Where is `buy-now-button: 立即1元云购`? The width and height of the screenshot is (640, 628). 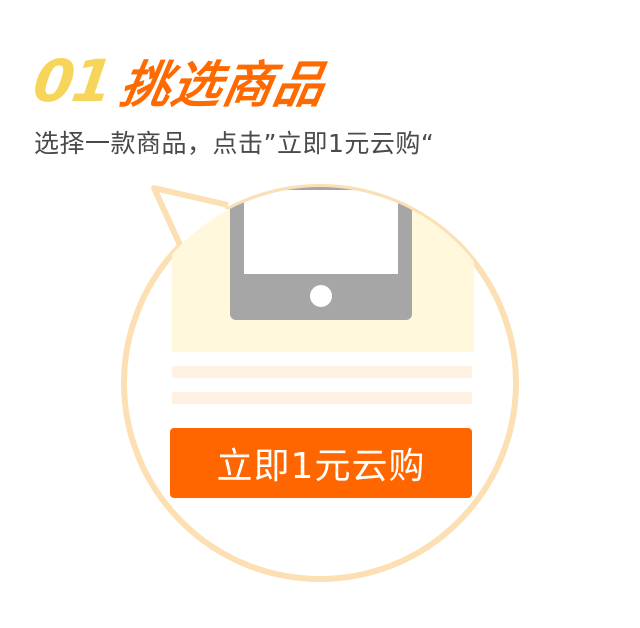 buy-now-button: 立即1元云购 is located at coordinates (321, 463).